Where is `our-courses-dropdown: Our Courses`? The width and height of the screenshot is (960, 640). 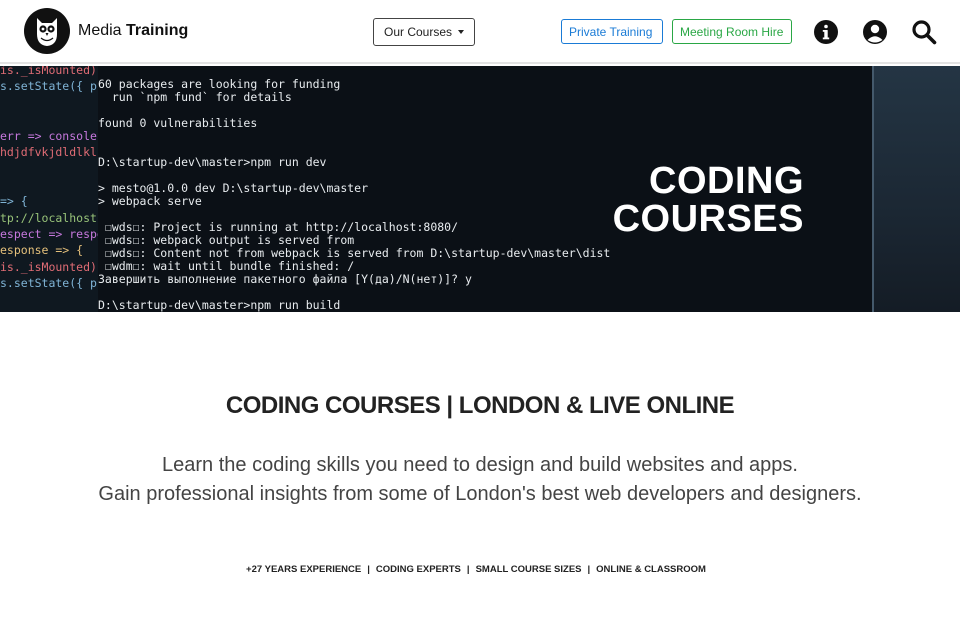
our-courses-dropdown: Our Courses is located at coordinates (424, 32).